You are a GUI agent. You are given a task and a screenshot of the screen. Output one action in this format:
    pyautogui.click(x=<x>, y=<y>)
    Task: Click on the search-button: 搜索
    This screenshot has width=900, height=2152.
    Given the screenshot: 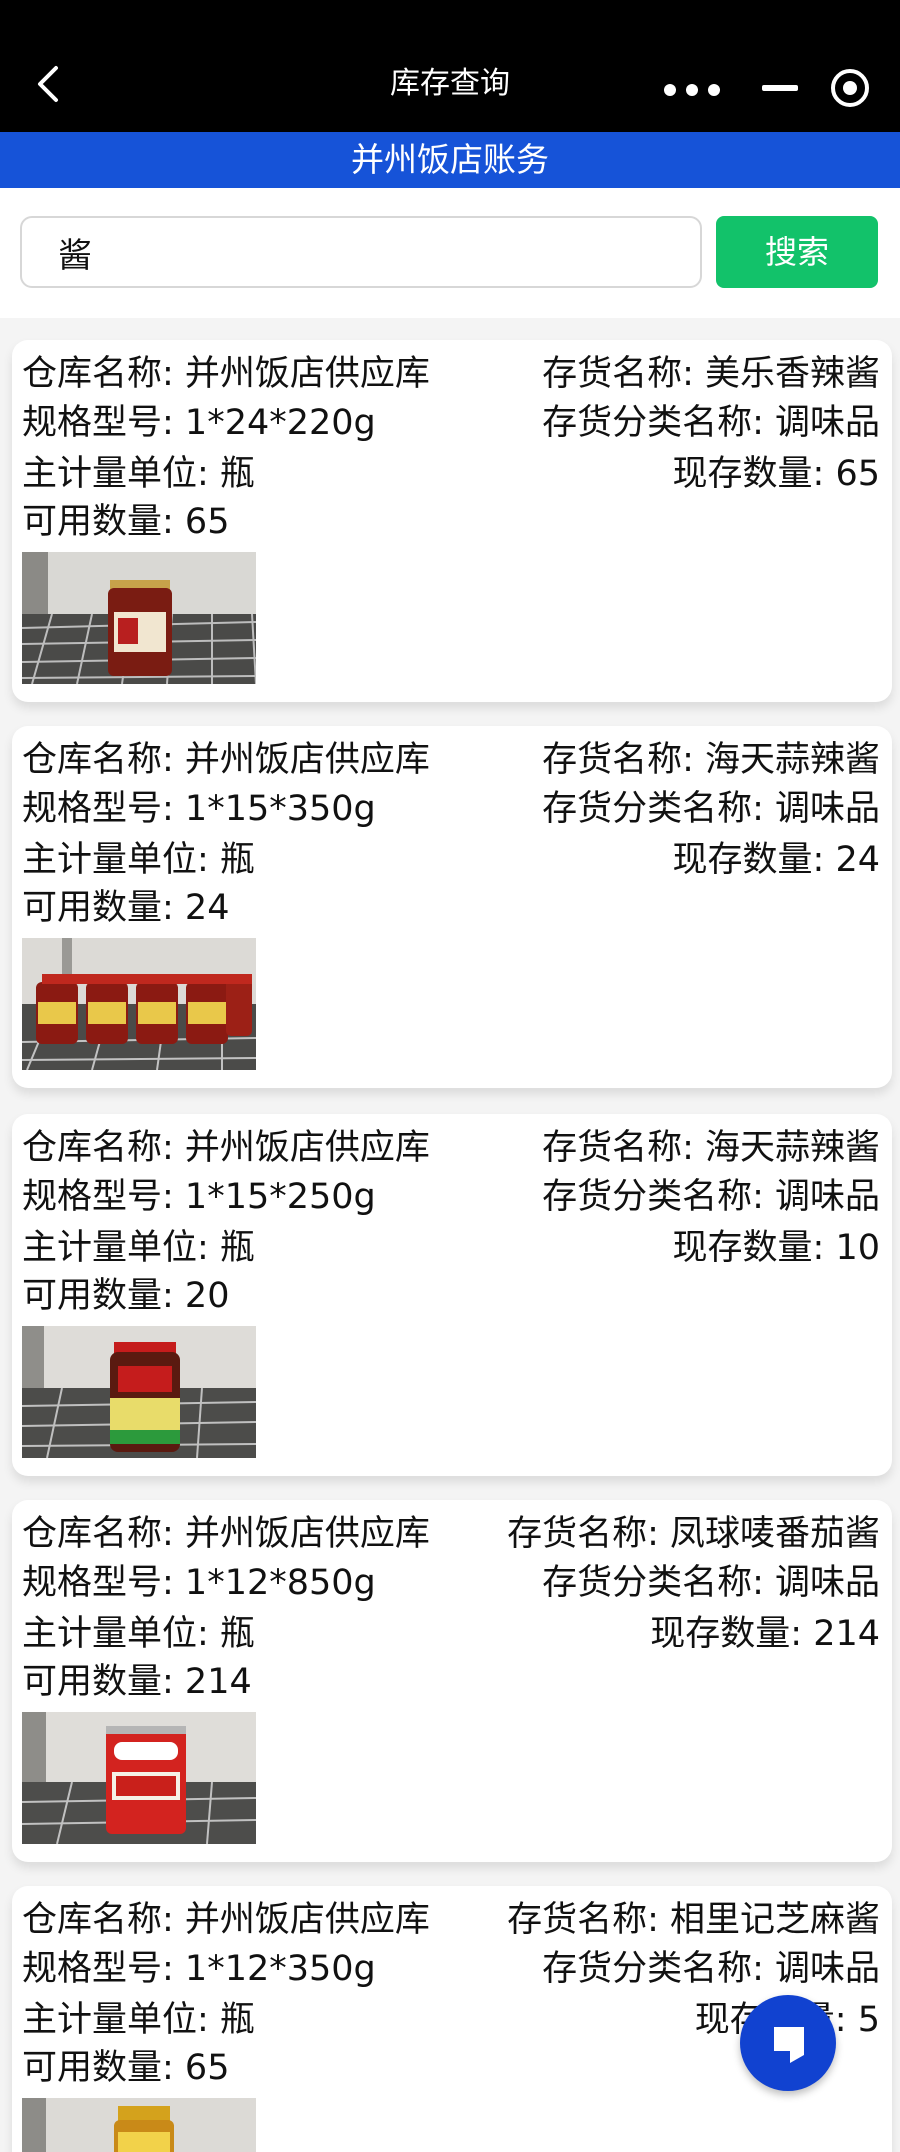 What is the action you would take?
    pyautogui.click(x=797, y=252)
    